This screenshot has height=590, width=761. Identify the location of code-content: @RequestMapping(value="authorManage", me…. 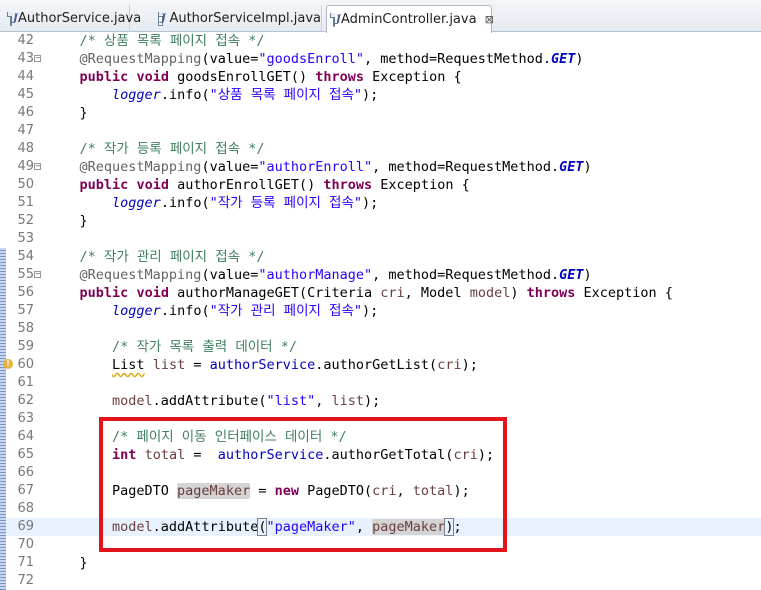
(319, 275).